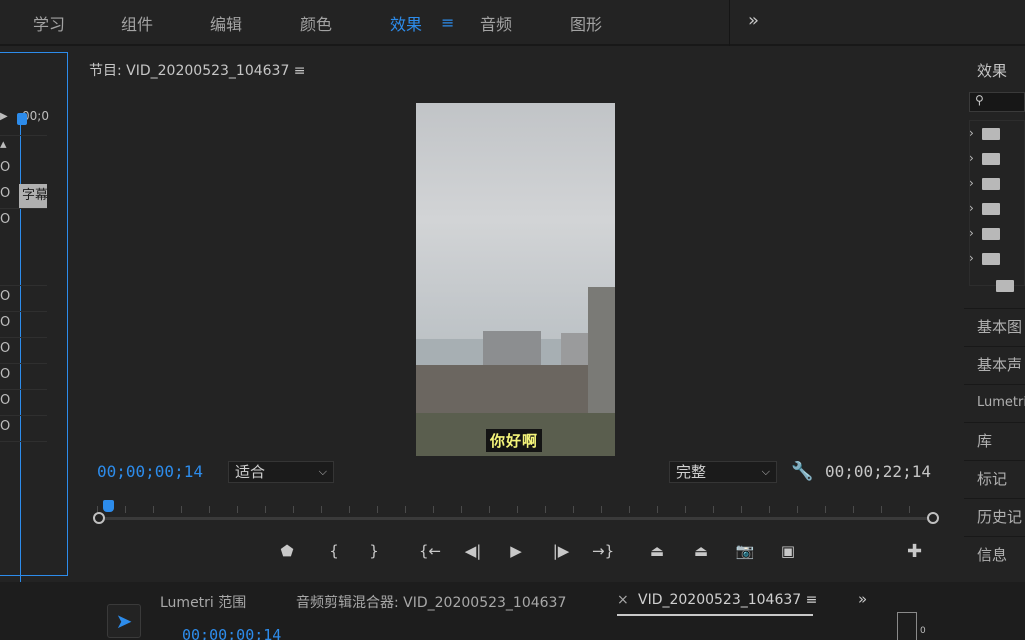 The width and height of the screenshot is (1025, 640). What do you see at coordinates (657, 551) in the screenshot?
I see `lift-icon: ⏏` at bounding box center [657, 551].